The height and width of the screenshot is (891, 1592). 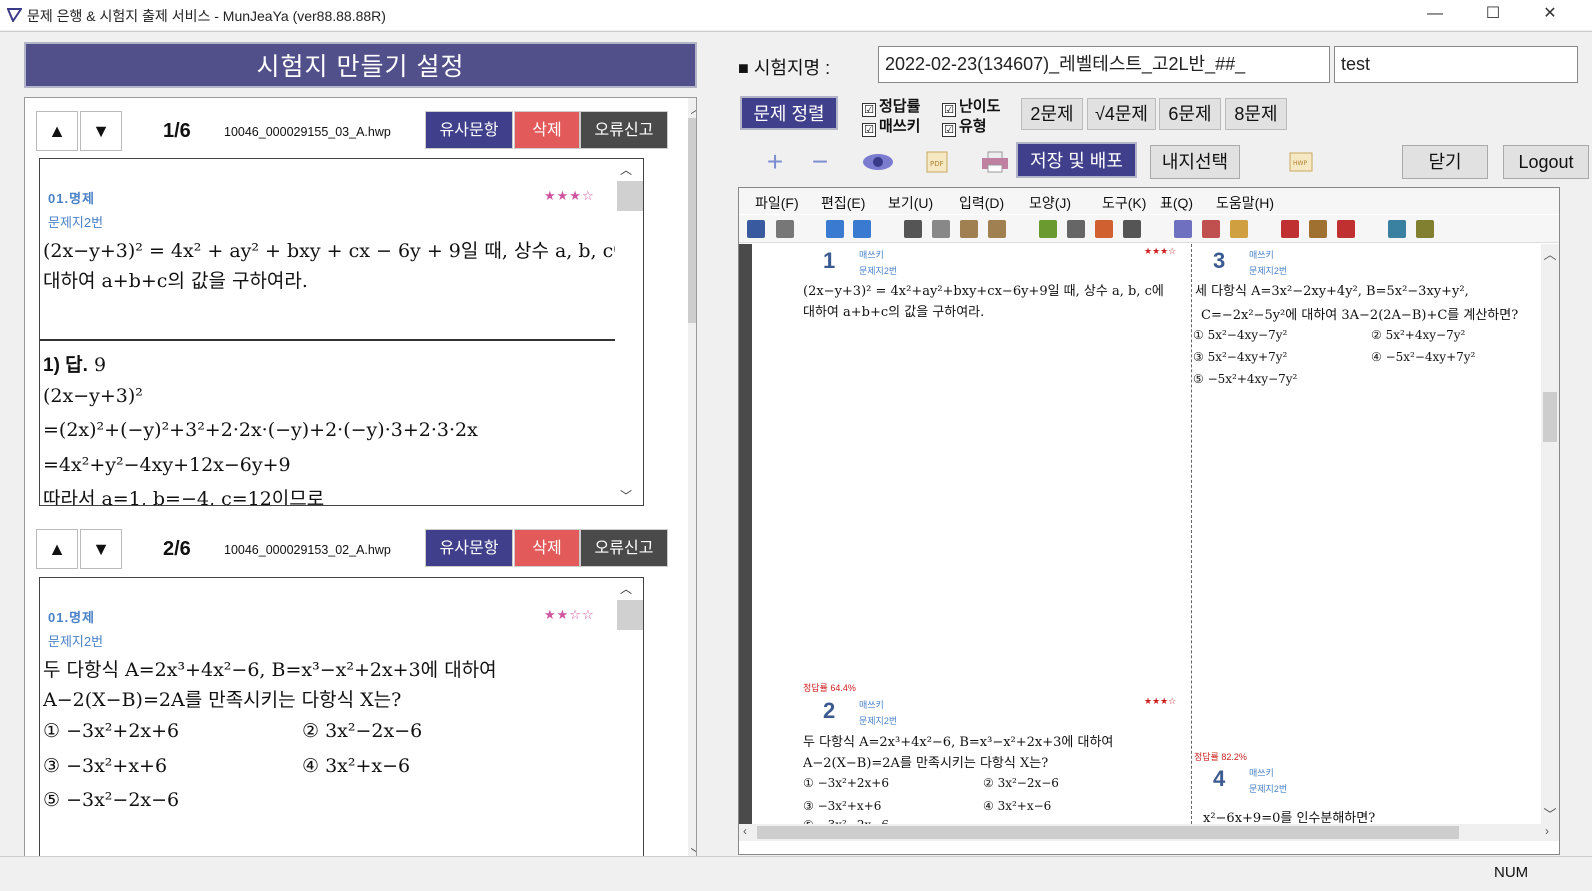 I want to click on sort-questions-button: 문제 정렬, so click(x=789, y=113).